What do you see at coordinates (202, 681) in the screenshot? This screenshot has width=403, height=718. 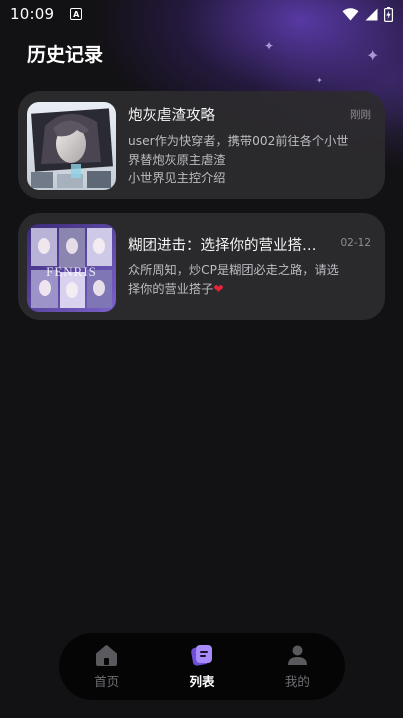 I see `nav-label-list: 列表` at bounding box center [202, 681].